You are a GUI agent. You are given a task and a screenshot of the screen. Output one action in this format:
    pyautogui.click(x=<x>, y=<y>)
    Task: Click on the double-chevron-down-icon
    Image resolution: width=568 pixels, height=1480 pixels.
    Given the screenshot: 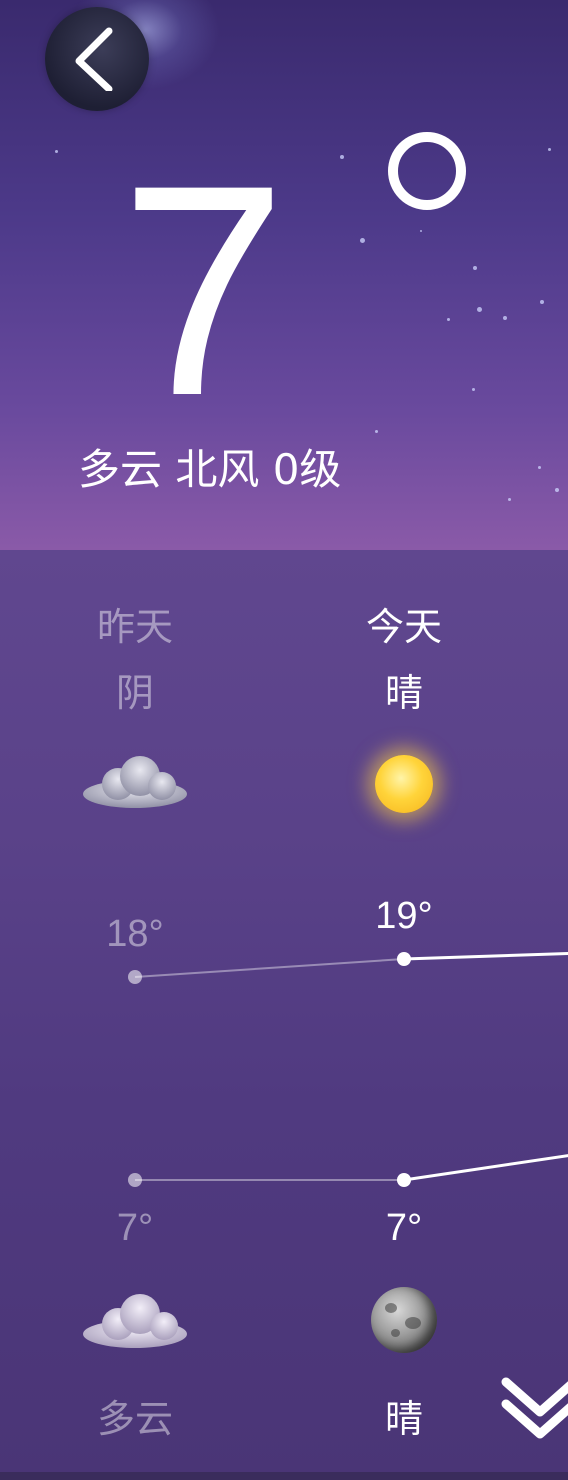 What is the action you would take?
    pyautogui.click(x=534, y=1407)
    